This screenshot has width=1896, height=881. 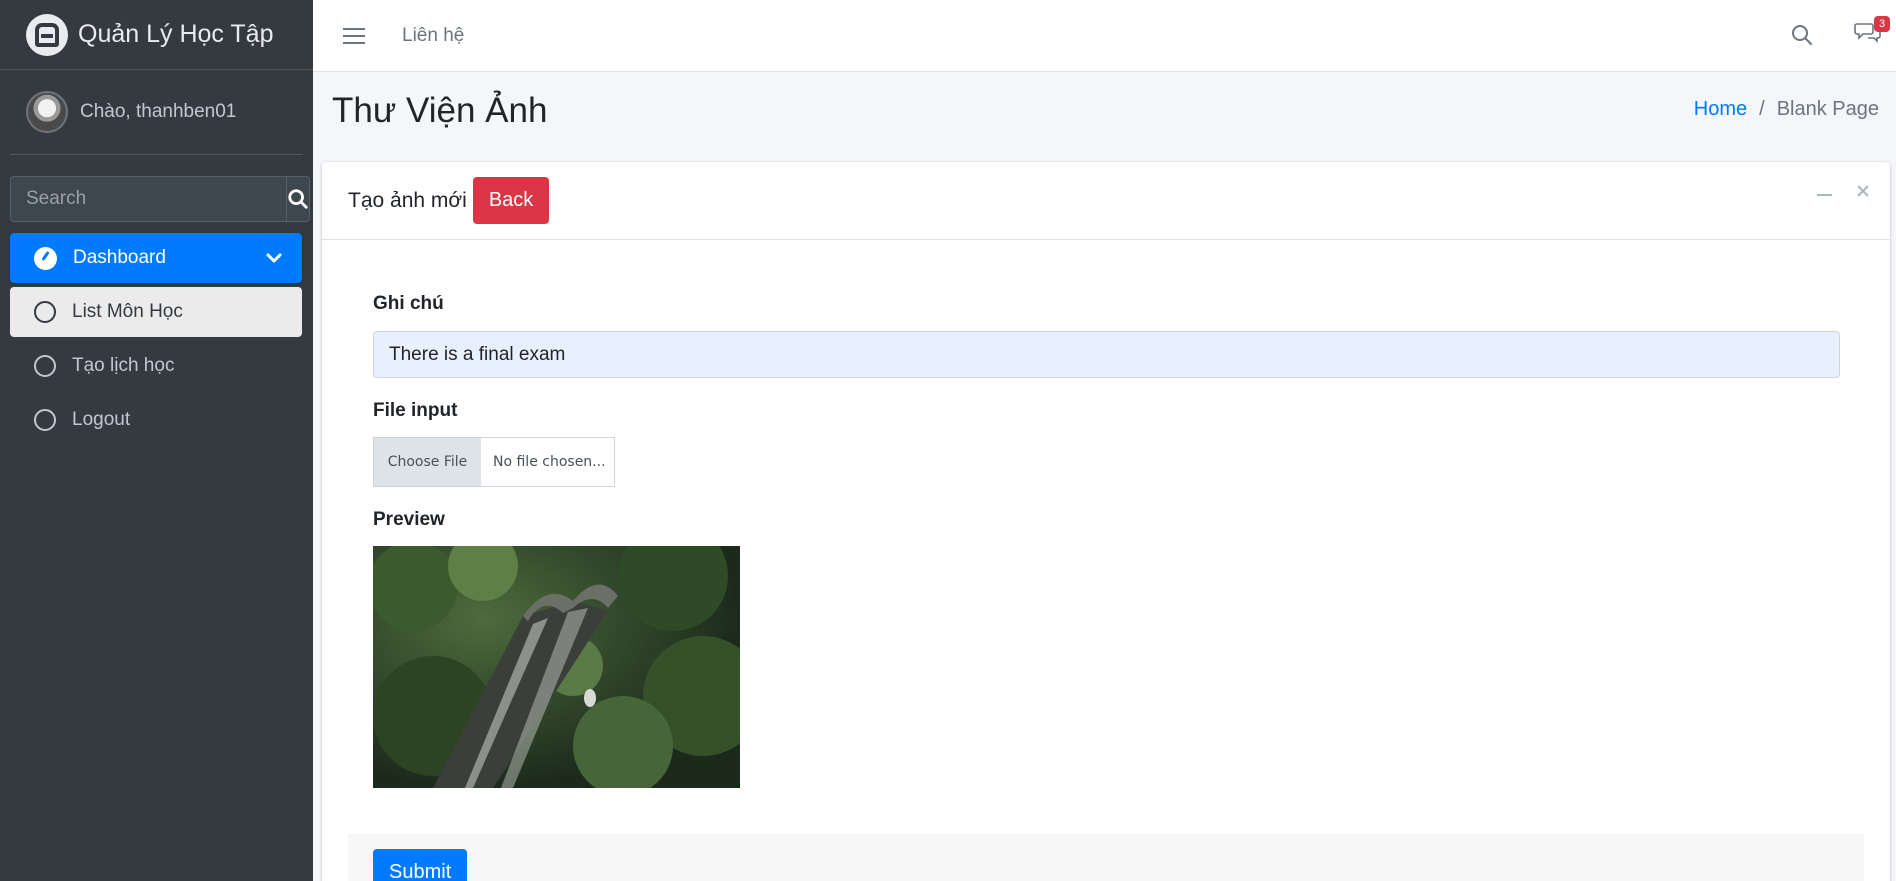 What do you see at coordinates (1840, 32) in the screenshot?
I see `navbar-right: 3` at bounding box center [1840, 32].